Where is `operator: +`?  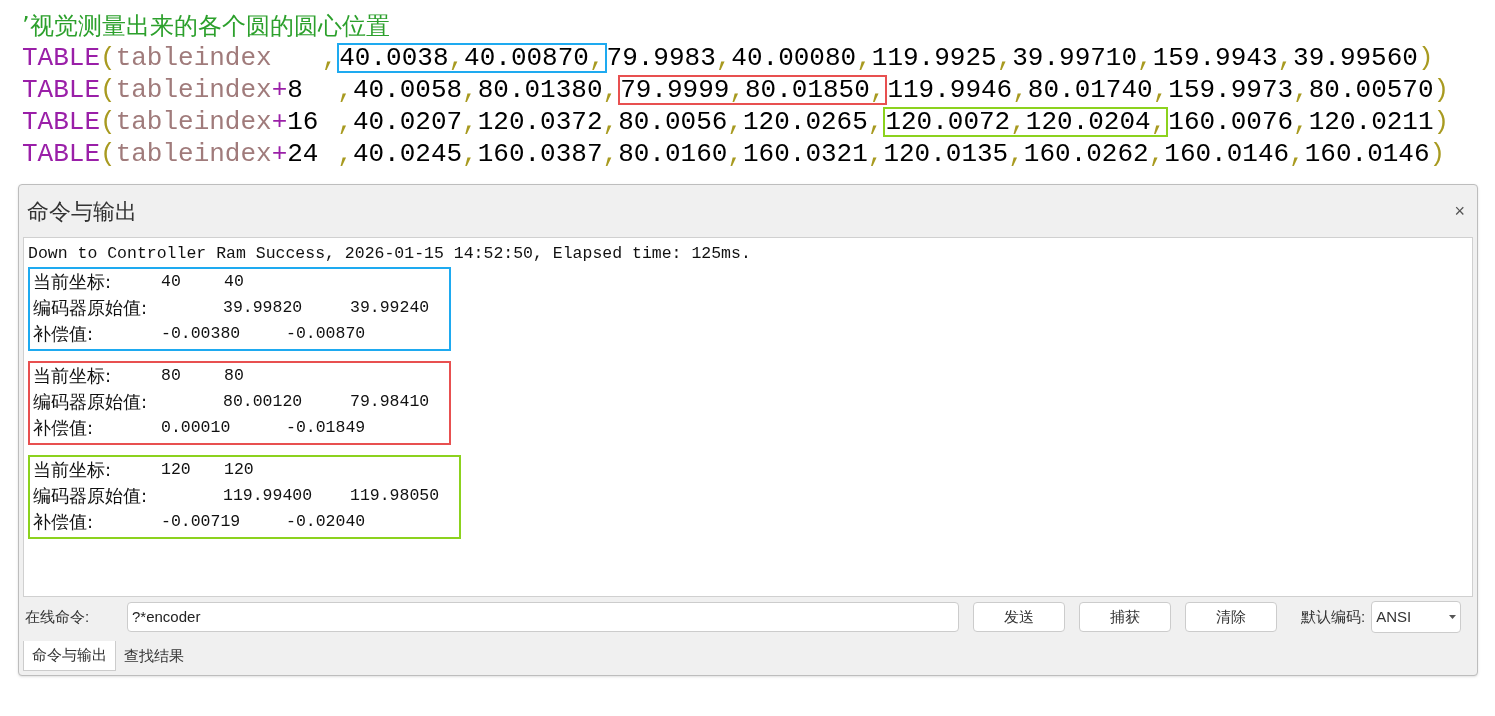 operator: + is located at coordinates (279, 122).